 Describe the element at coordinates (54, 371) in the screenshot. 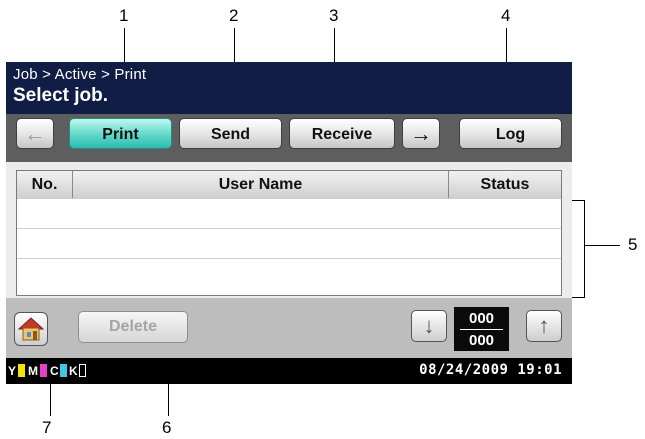

I see `toner-label-c: C` at that location.